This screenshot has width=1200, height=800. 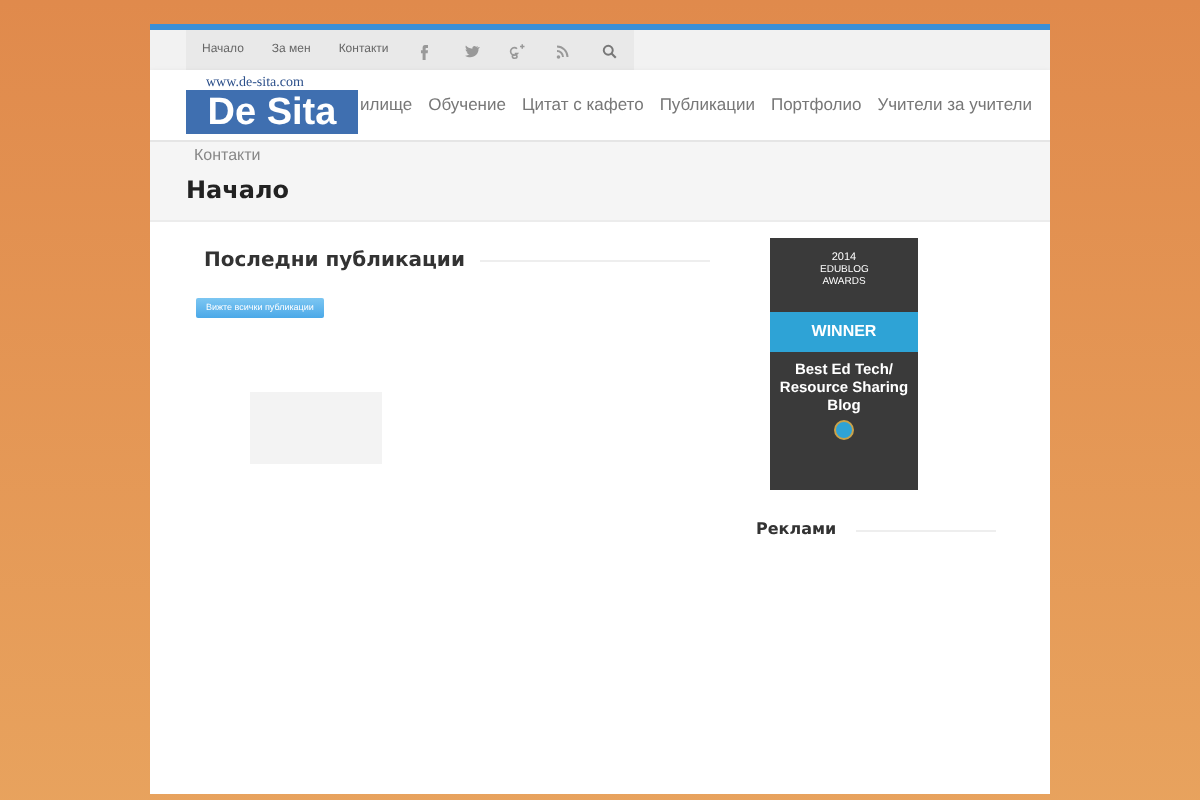 I want to click on nav-link: Обучение, so click(x=467, y=105).